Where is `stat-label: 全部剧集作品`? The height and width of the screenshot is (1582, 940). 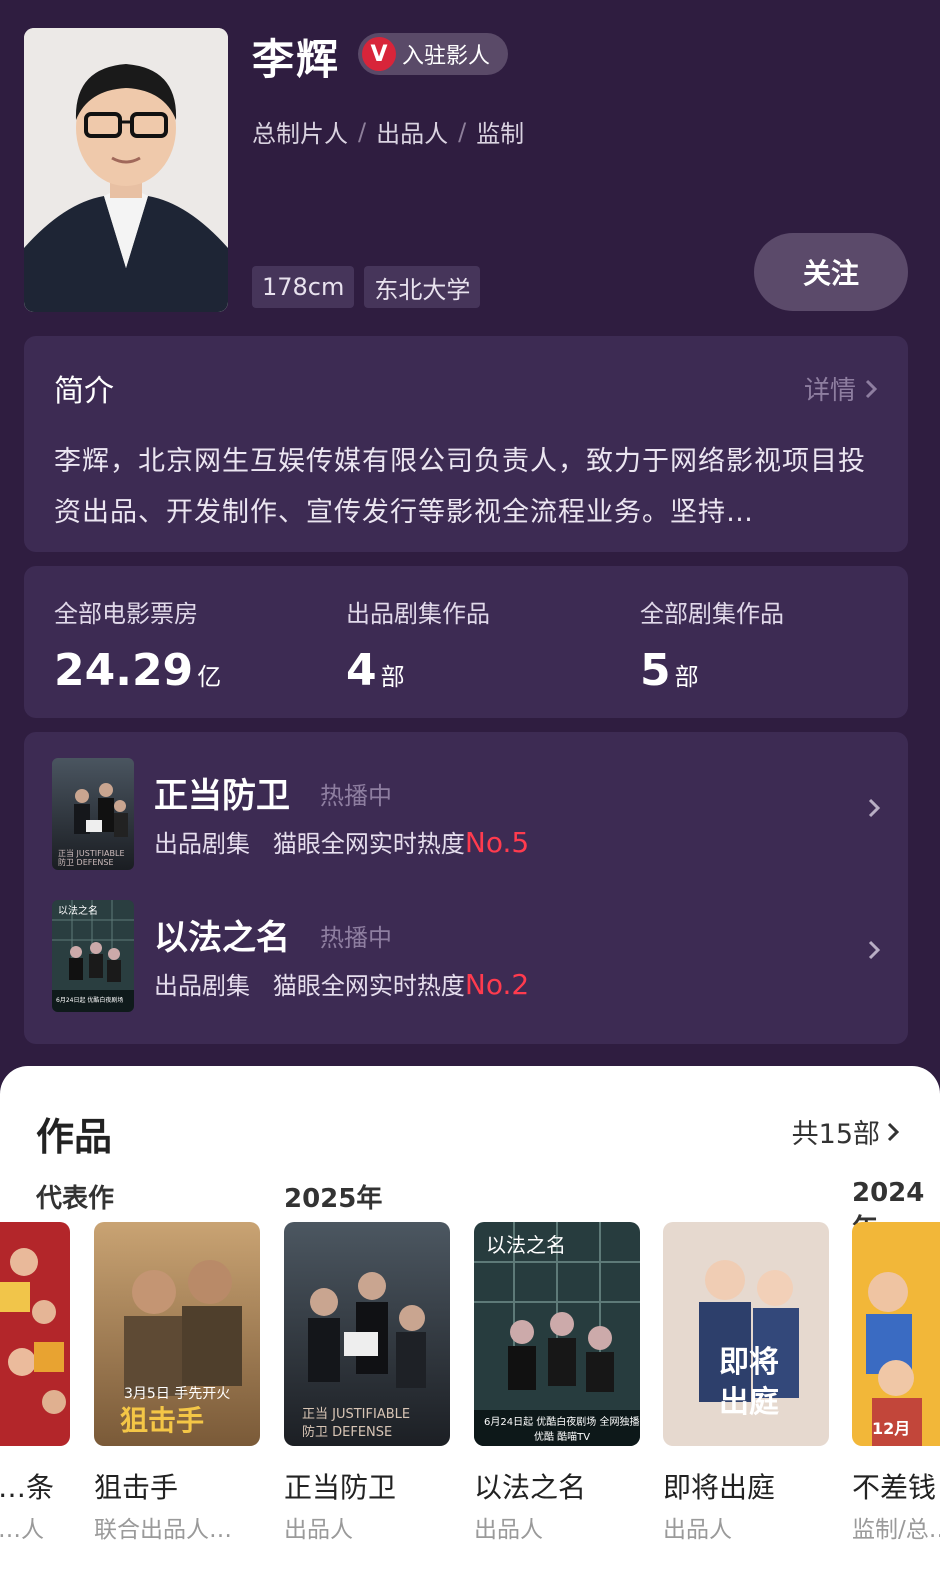 stat-label: 全部剧集作品 is located at coordinates (712, 614).